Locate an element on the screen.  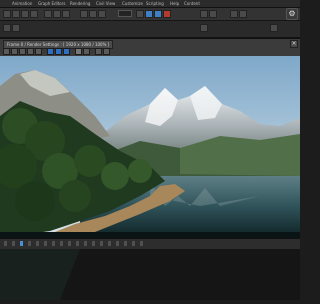
align-icon is located at coordinates (93, 14).